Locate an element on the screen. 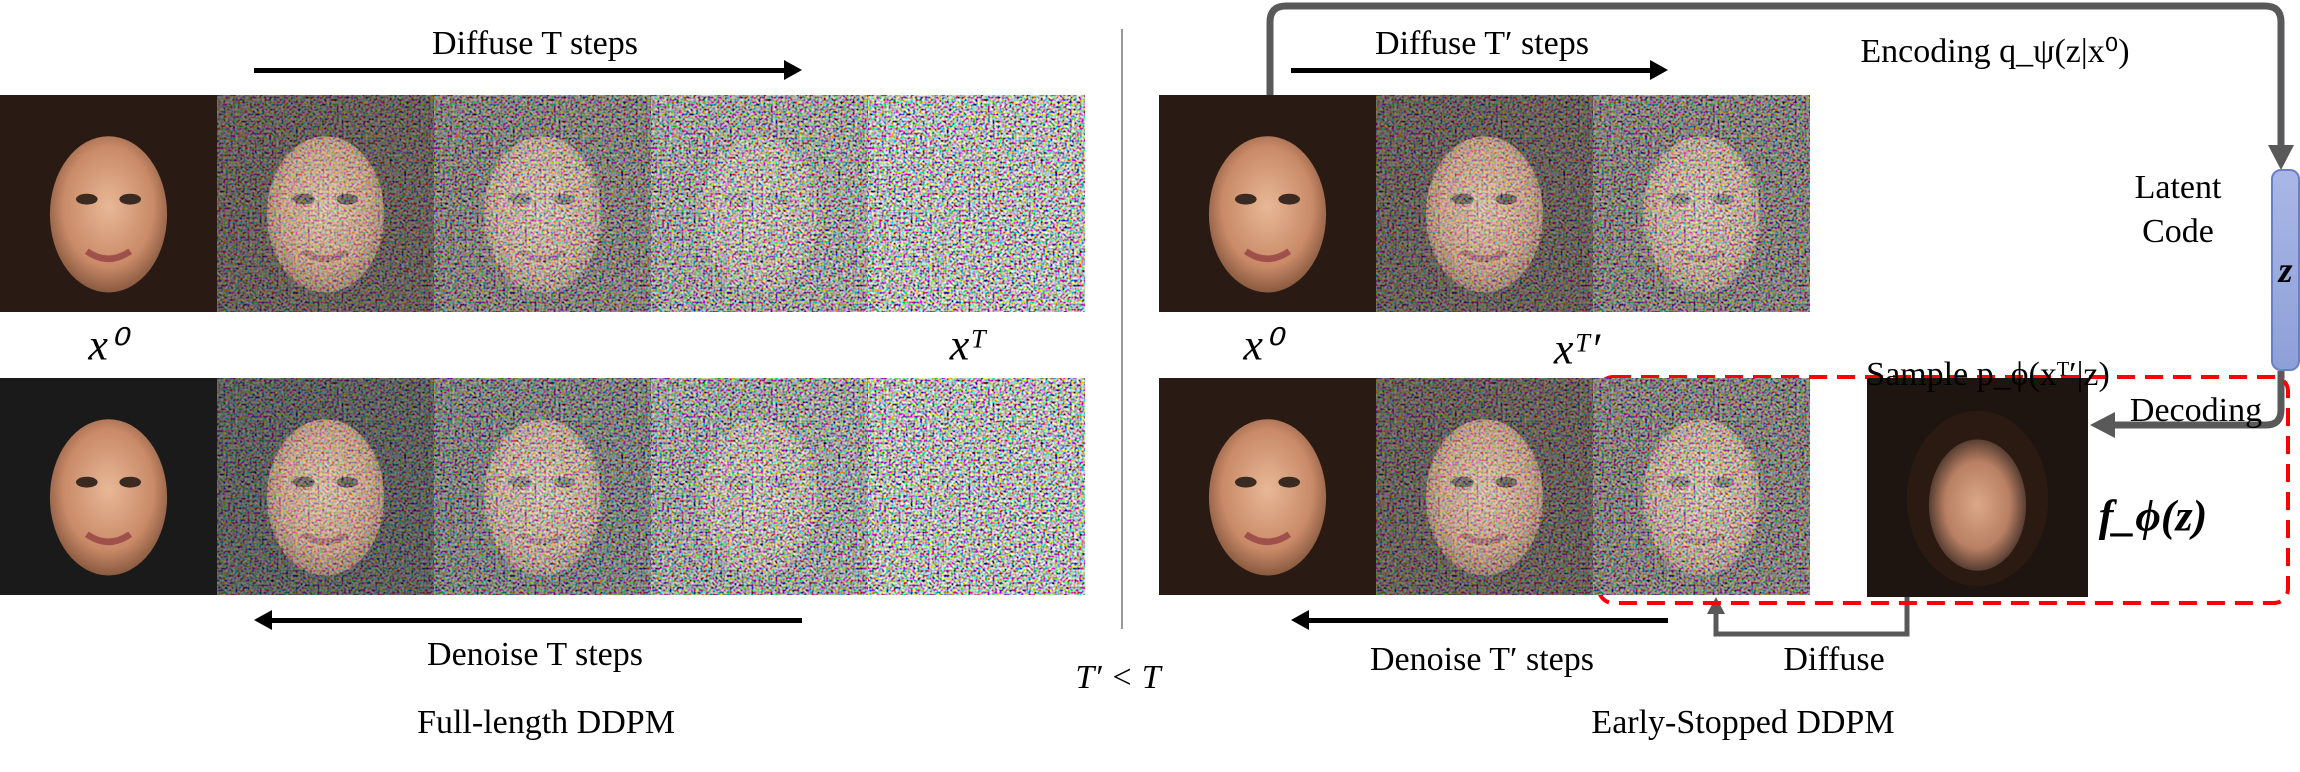  encoding-label: Encoding q_ψ(z|x⁰) is located at coordinates (1995, 51).